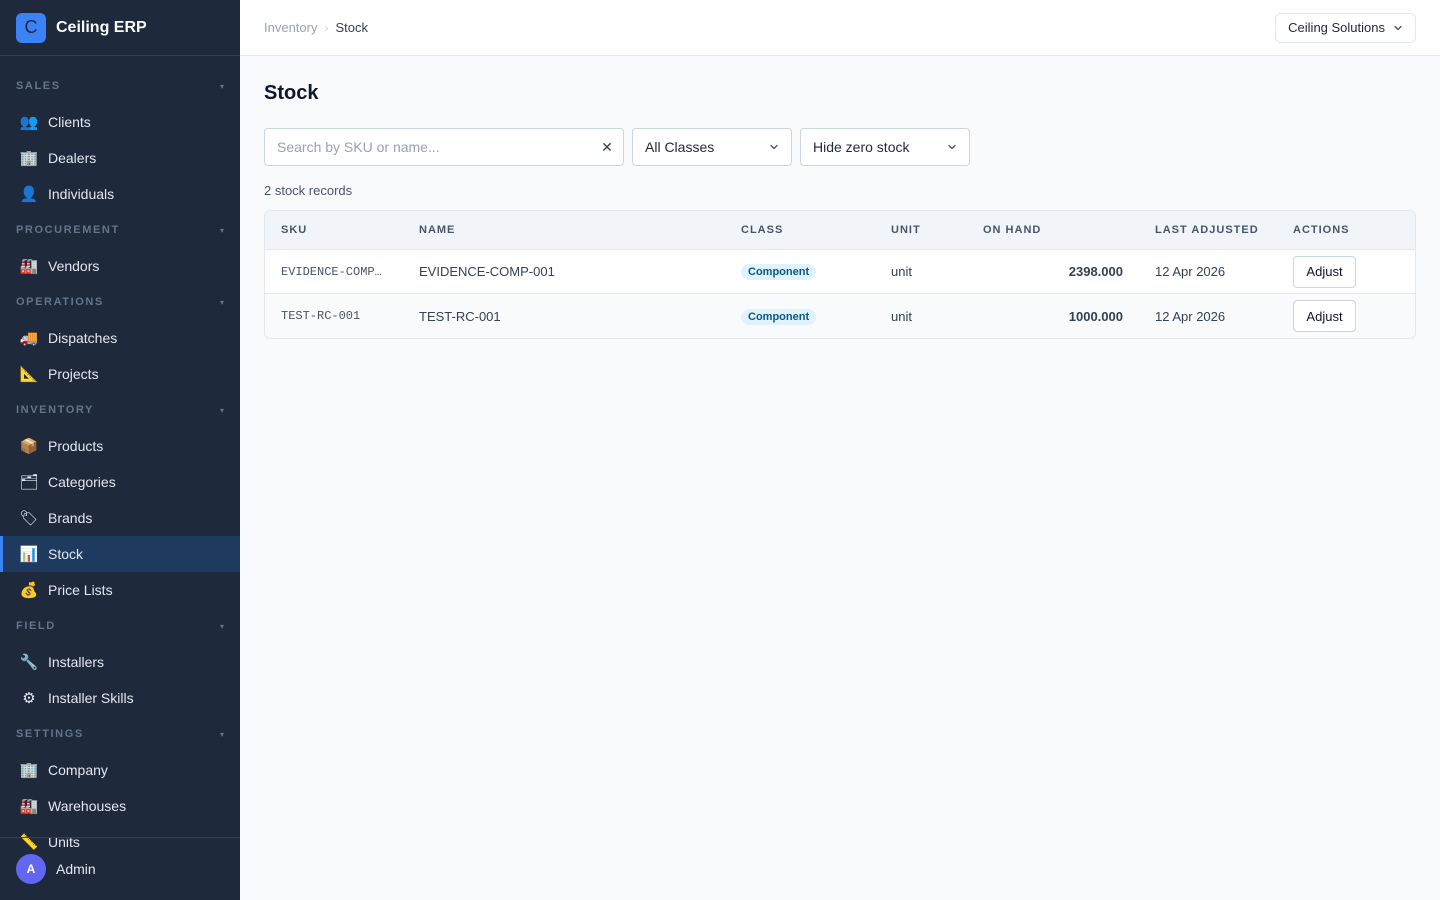 The image size is (1440, 900). I want to click on sidebar-item-brands: 🏷 Brands, so click(120, 518).